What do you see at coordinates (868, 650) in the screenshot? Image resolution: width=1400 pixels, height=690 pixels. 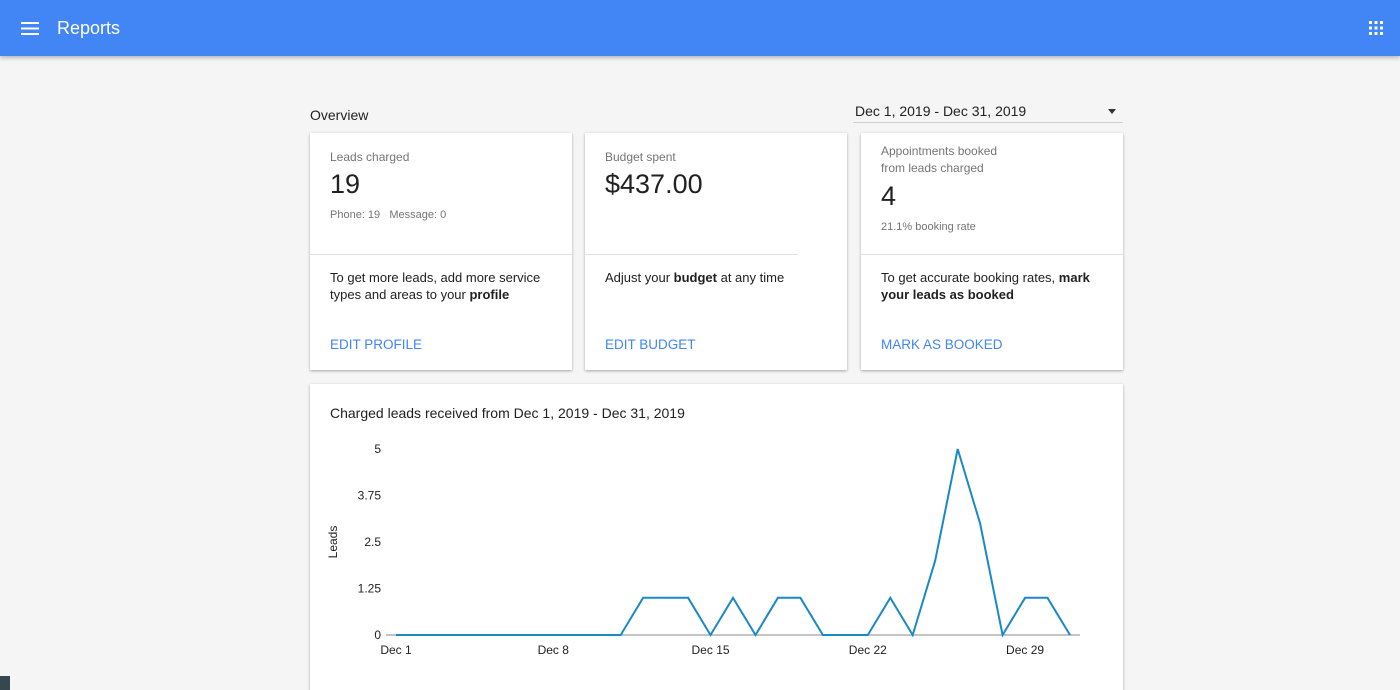 I see `x-tick-label: Dec 22` at bounding box center [868, 650].